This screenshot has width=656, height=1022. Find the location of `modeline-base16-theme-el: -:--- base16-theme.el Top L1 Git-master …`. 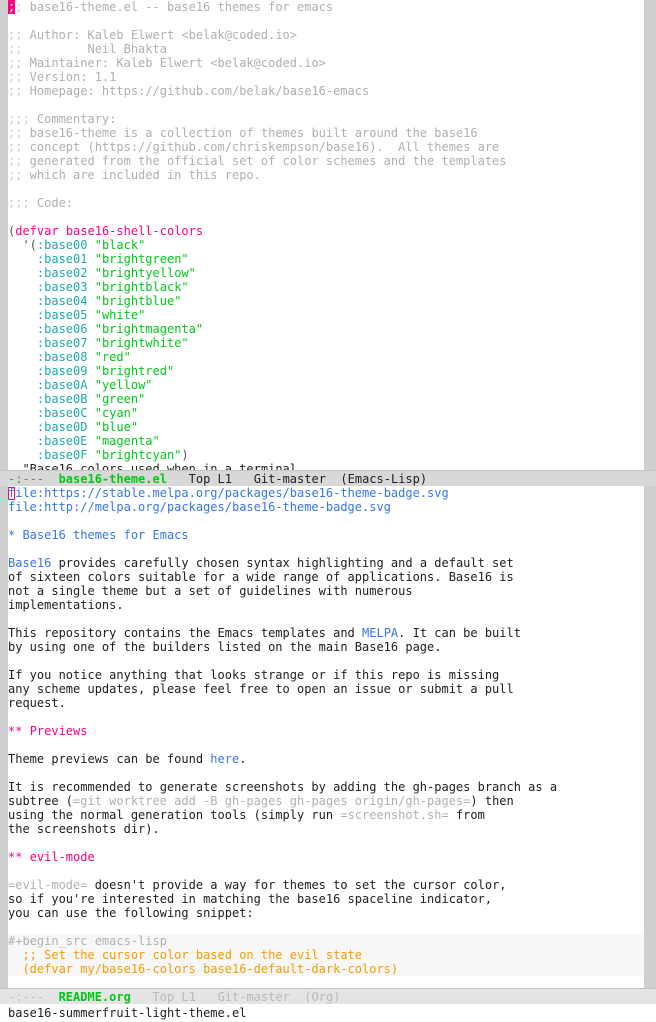

modeline-base16-theme-el: -:--- base16-theme.el Top L1 Git-master … is located at coordinates (328, 478).